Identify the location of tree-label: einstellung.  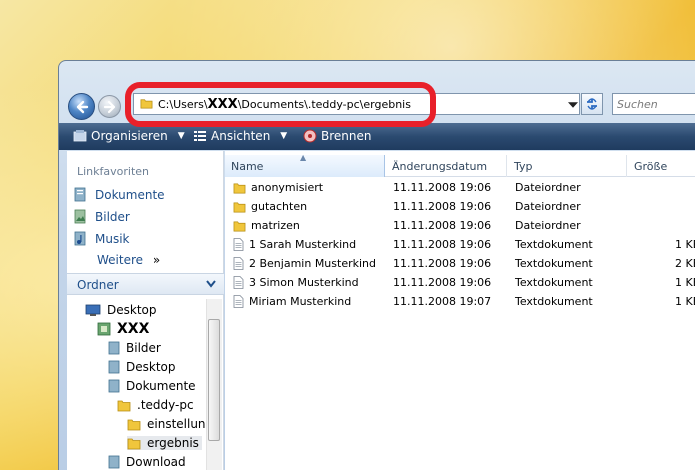
(180, 424).